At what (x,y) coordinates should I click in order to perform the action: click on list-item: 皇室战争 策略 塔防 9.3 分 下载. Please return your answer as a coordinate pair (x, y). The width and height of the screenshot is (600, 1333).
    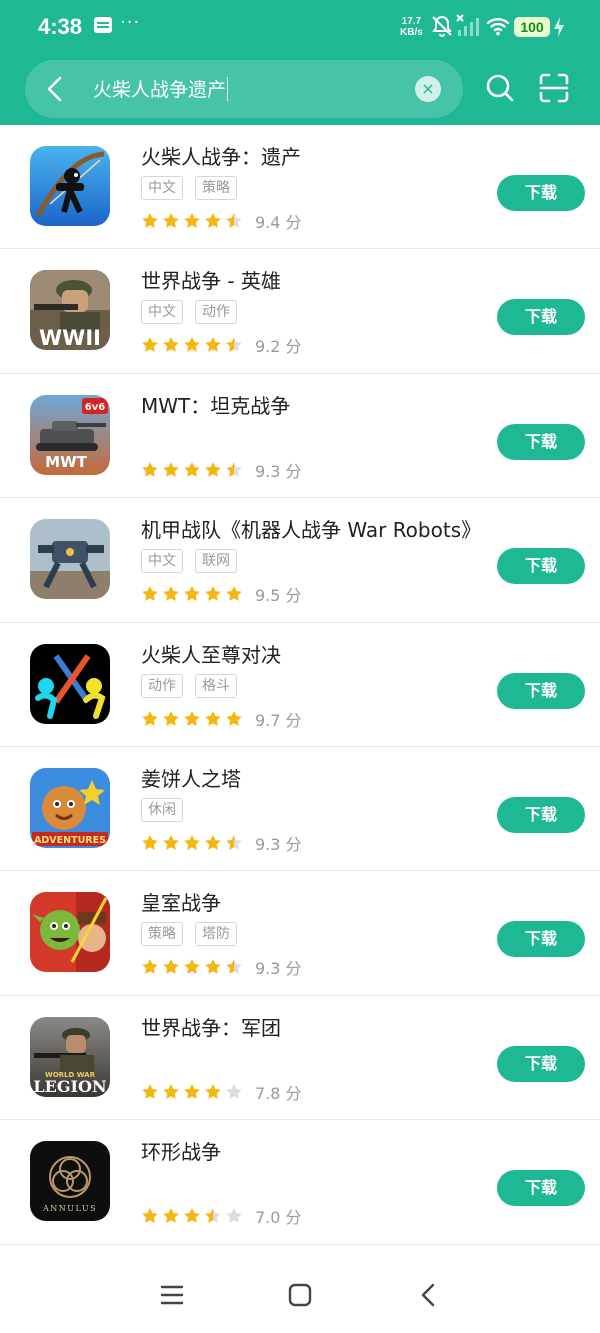
    Looking at the image, I should click on (300, 933).